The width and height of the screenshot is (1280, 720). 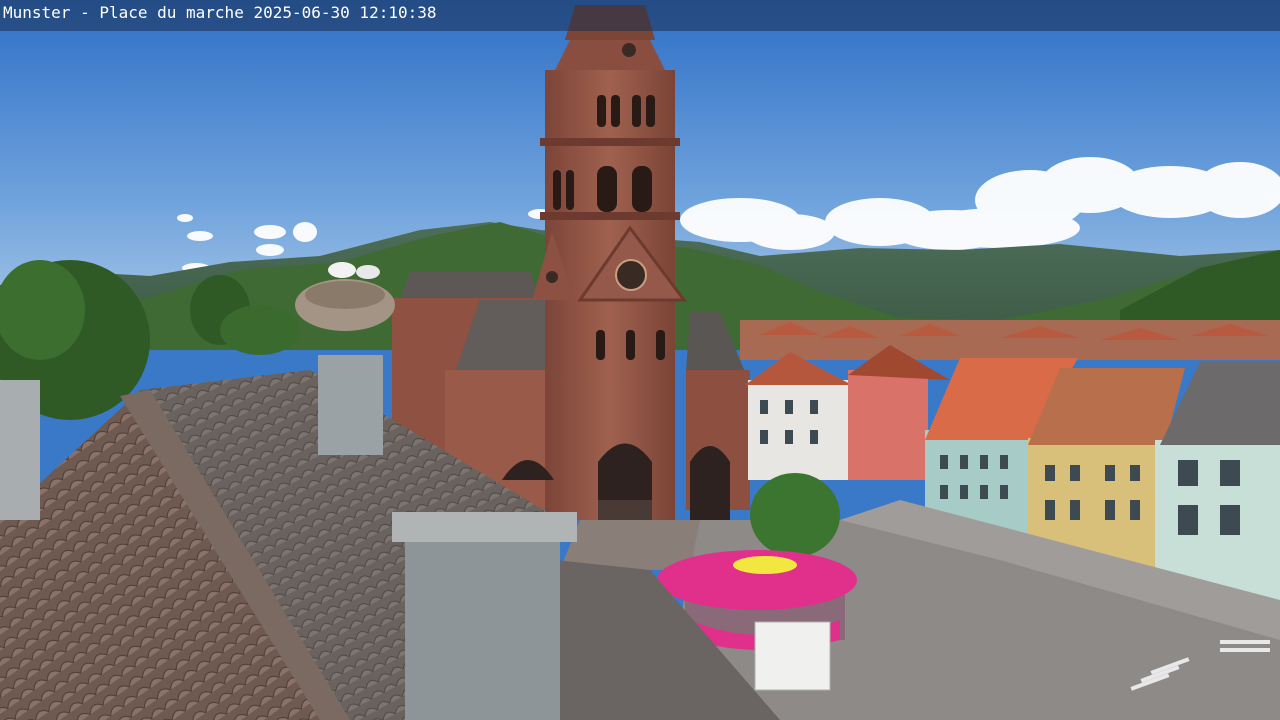 I want to click on chimney-far-left, so click(x=20, y=450).